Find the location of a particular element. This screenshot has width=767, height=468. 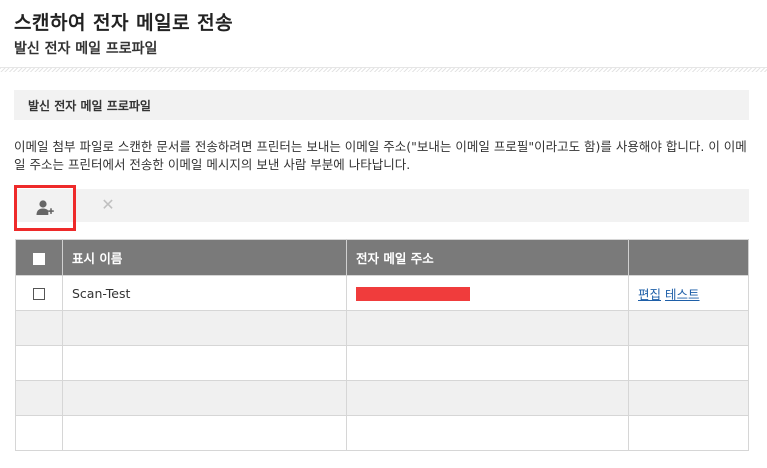

close-icon: ✕ is located at coordinates (108, 204).